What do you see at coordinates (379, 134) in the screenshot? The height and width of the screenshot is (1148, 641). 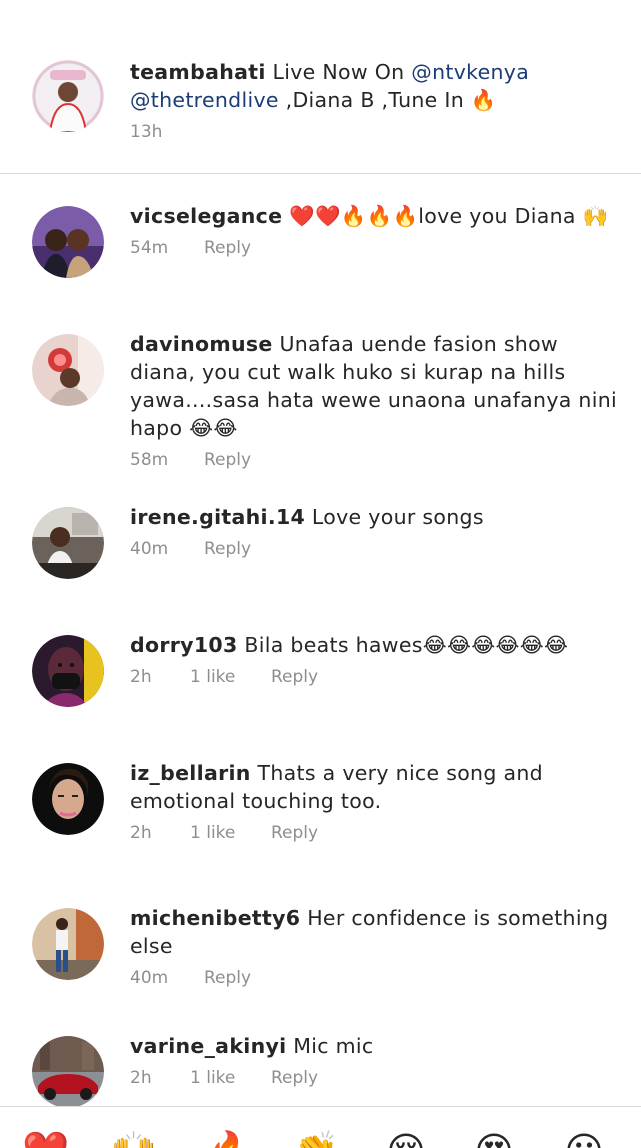 I see `caption-meta: 13h` at bounding box center [379, 134].